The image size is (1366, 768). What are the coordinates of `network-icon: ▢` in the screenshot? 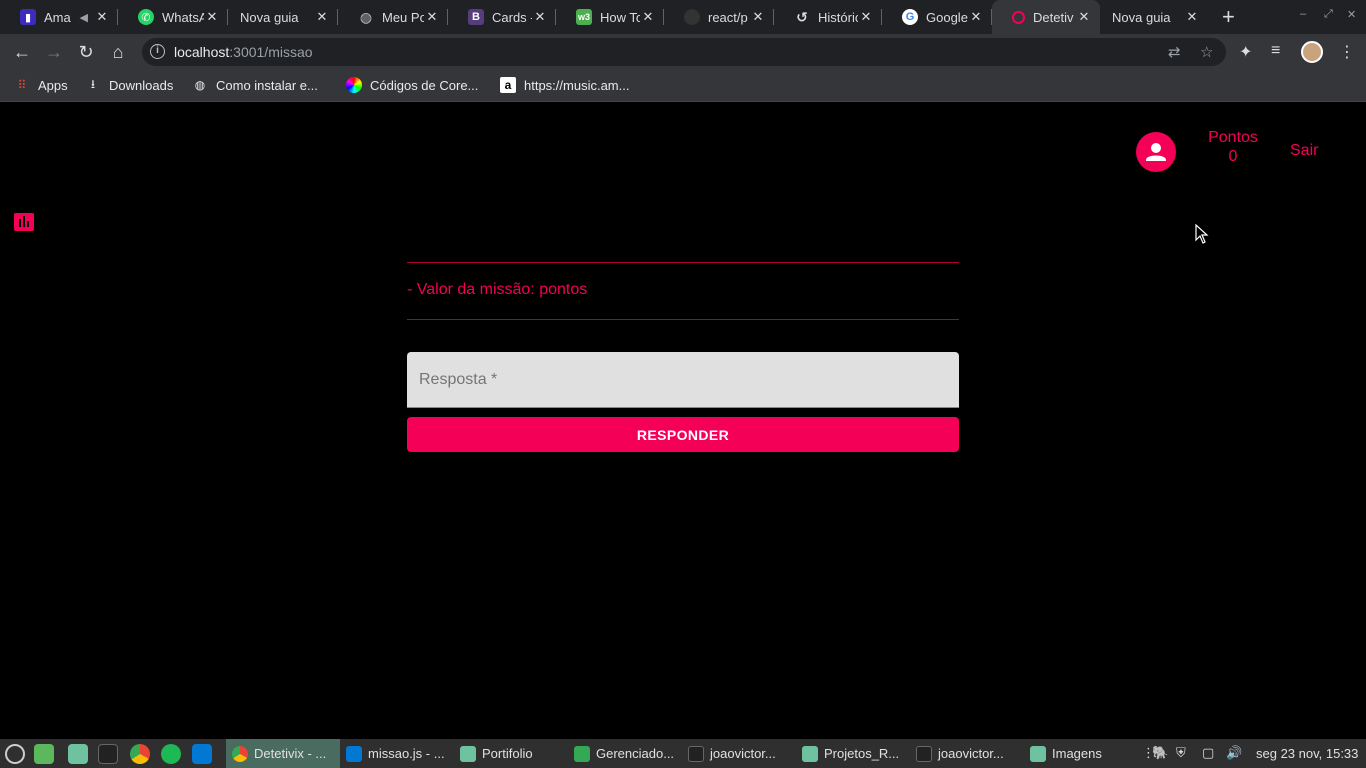 It's located at (1208, 753).